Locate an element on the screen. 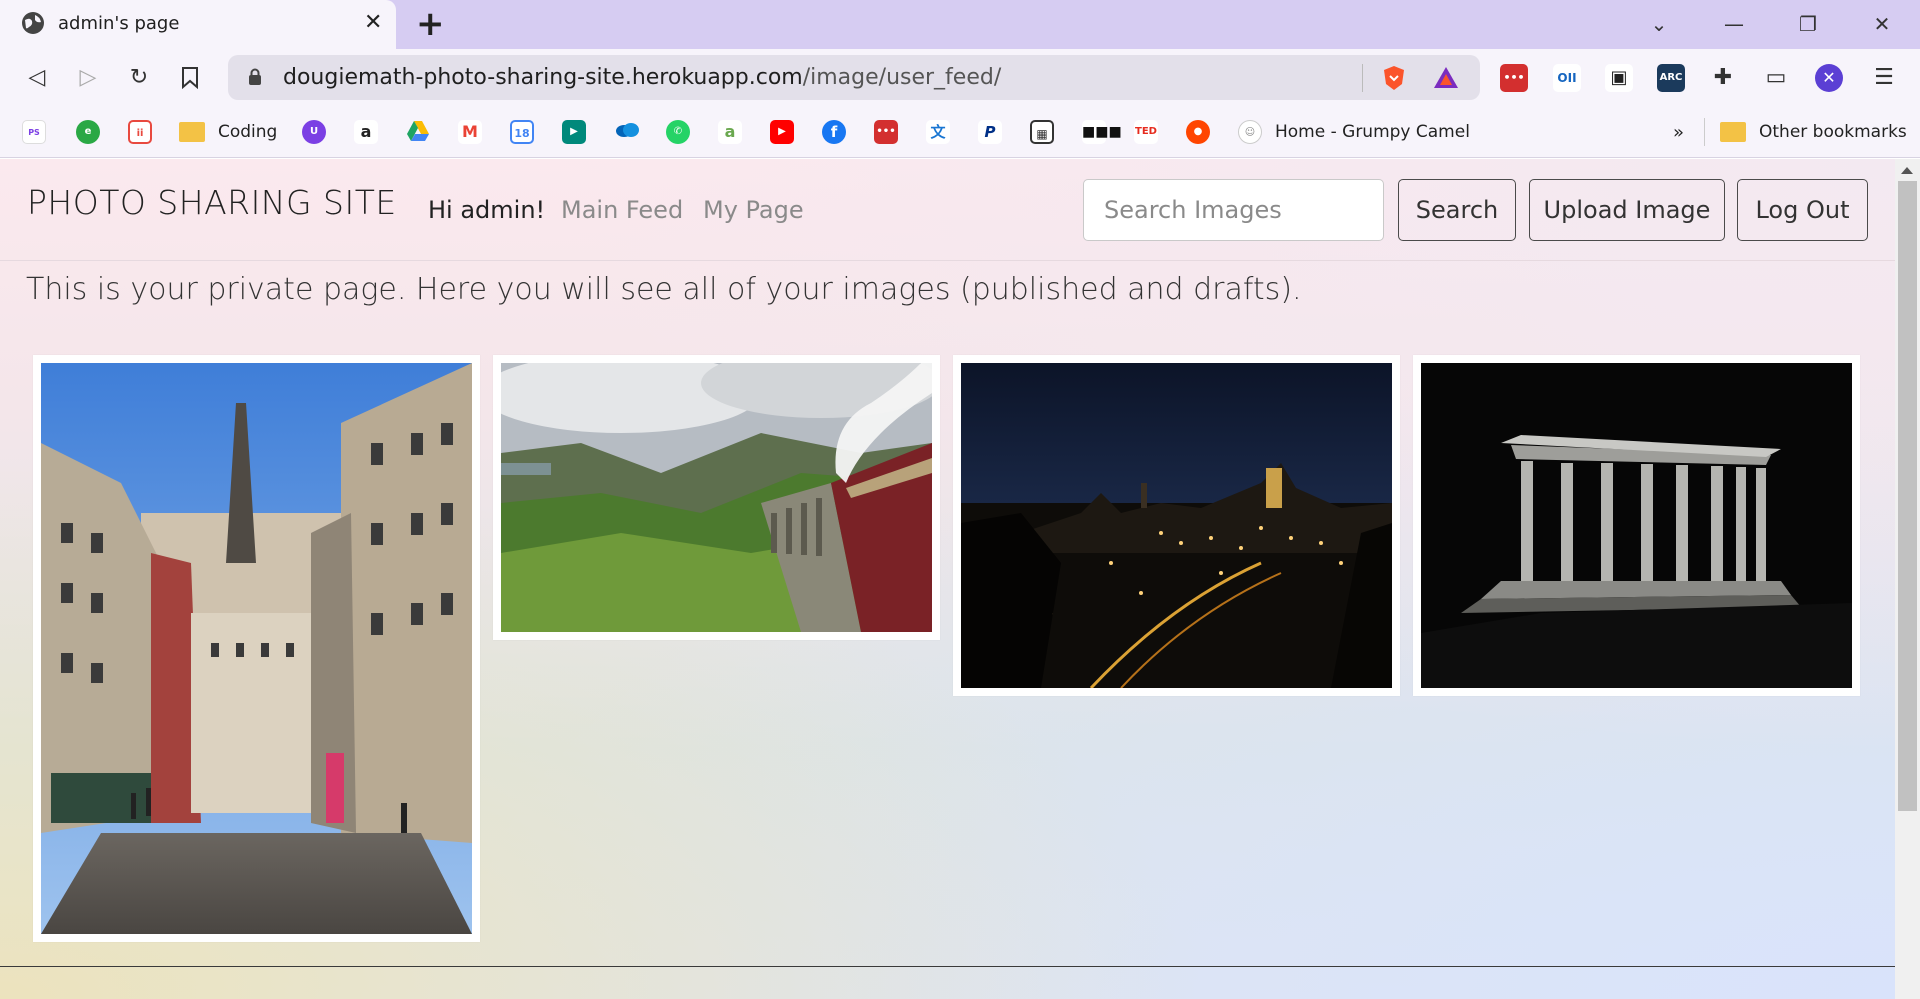  bookmark-grumpy-camel: ☺ Home - Grumpy Camel is located at coordinates (1354, 132).